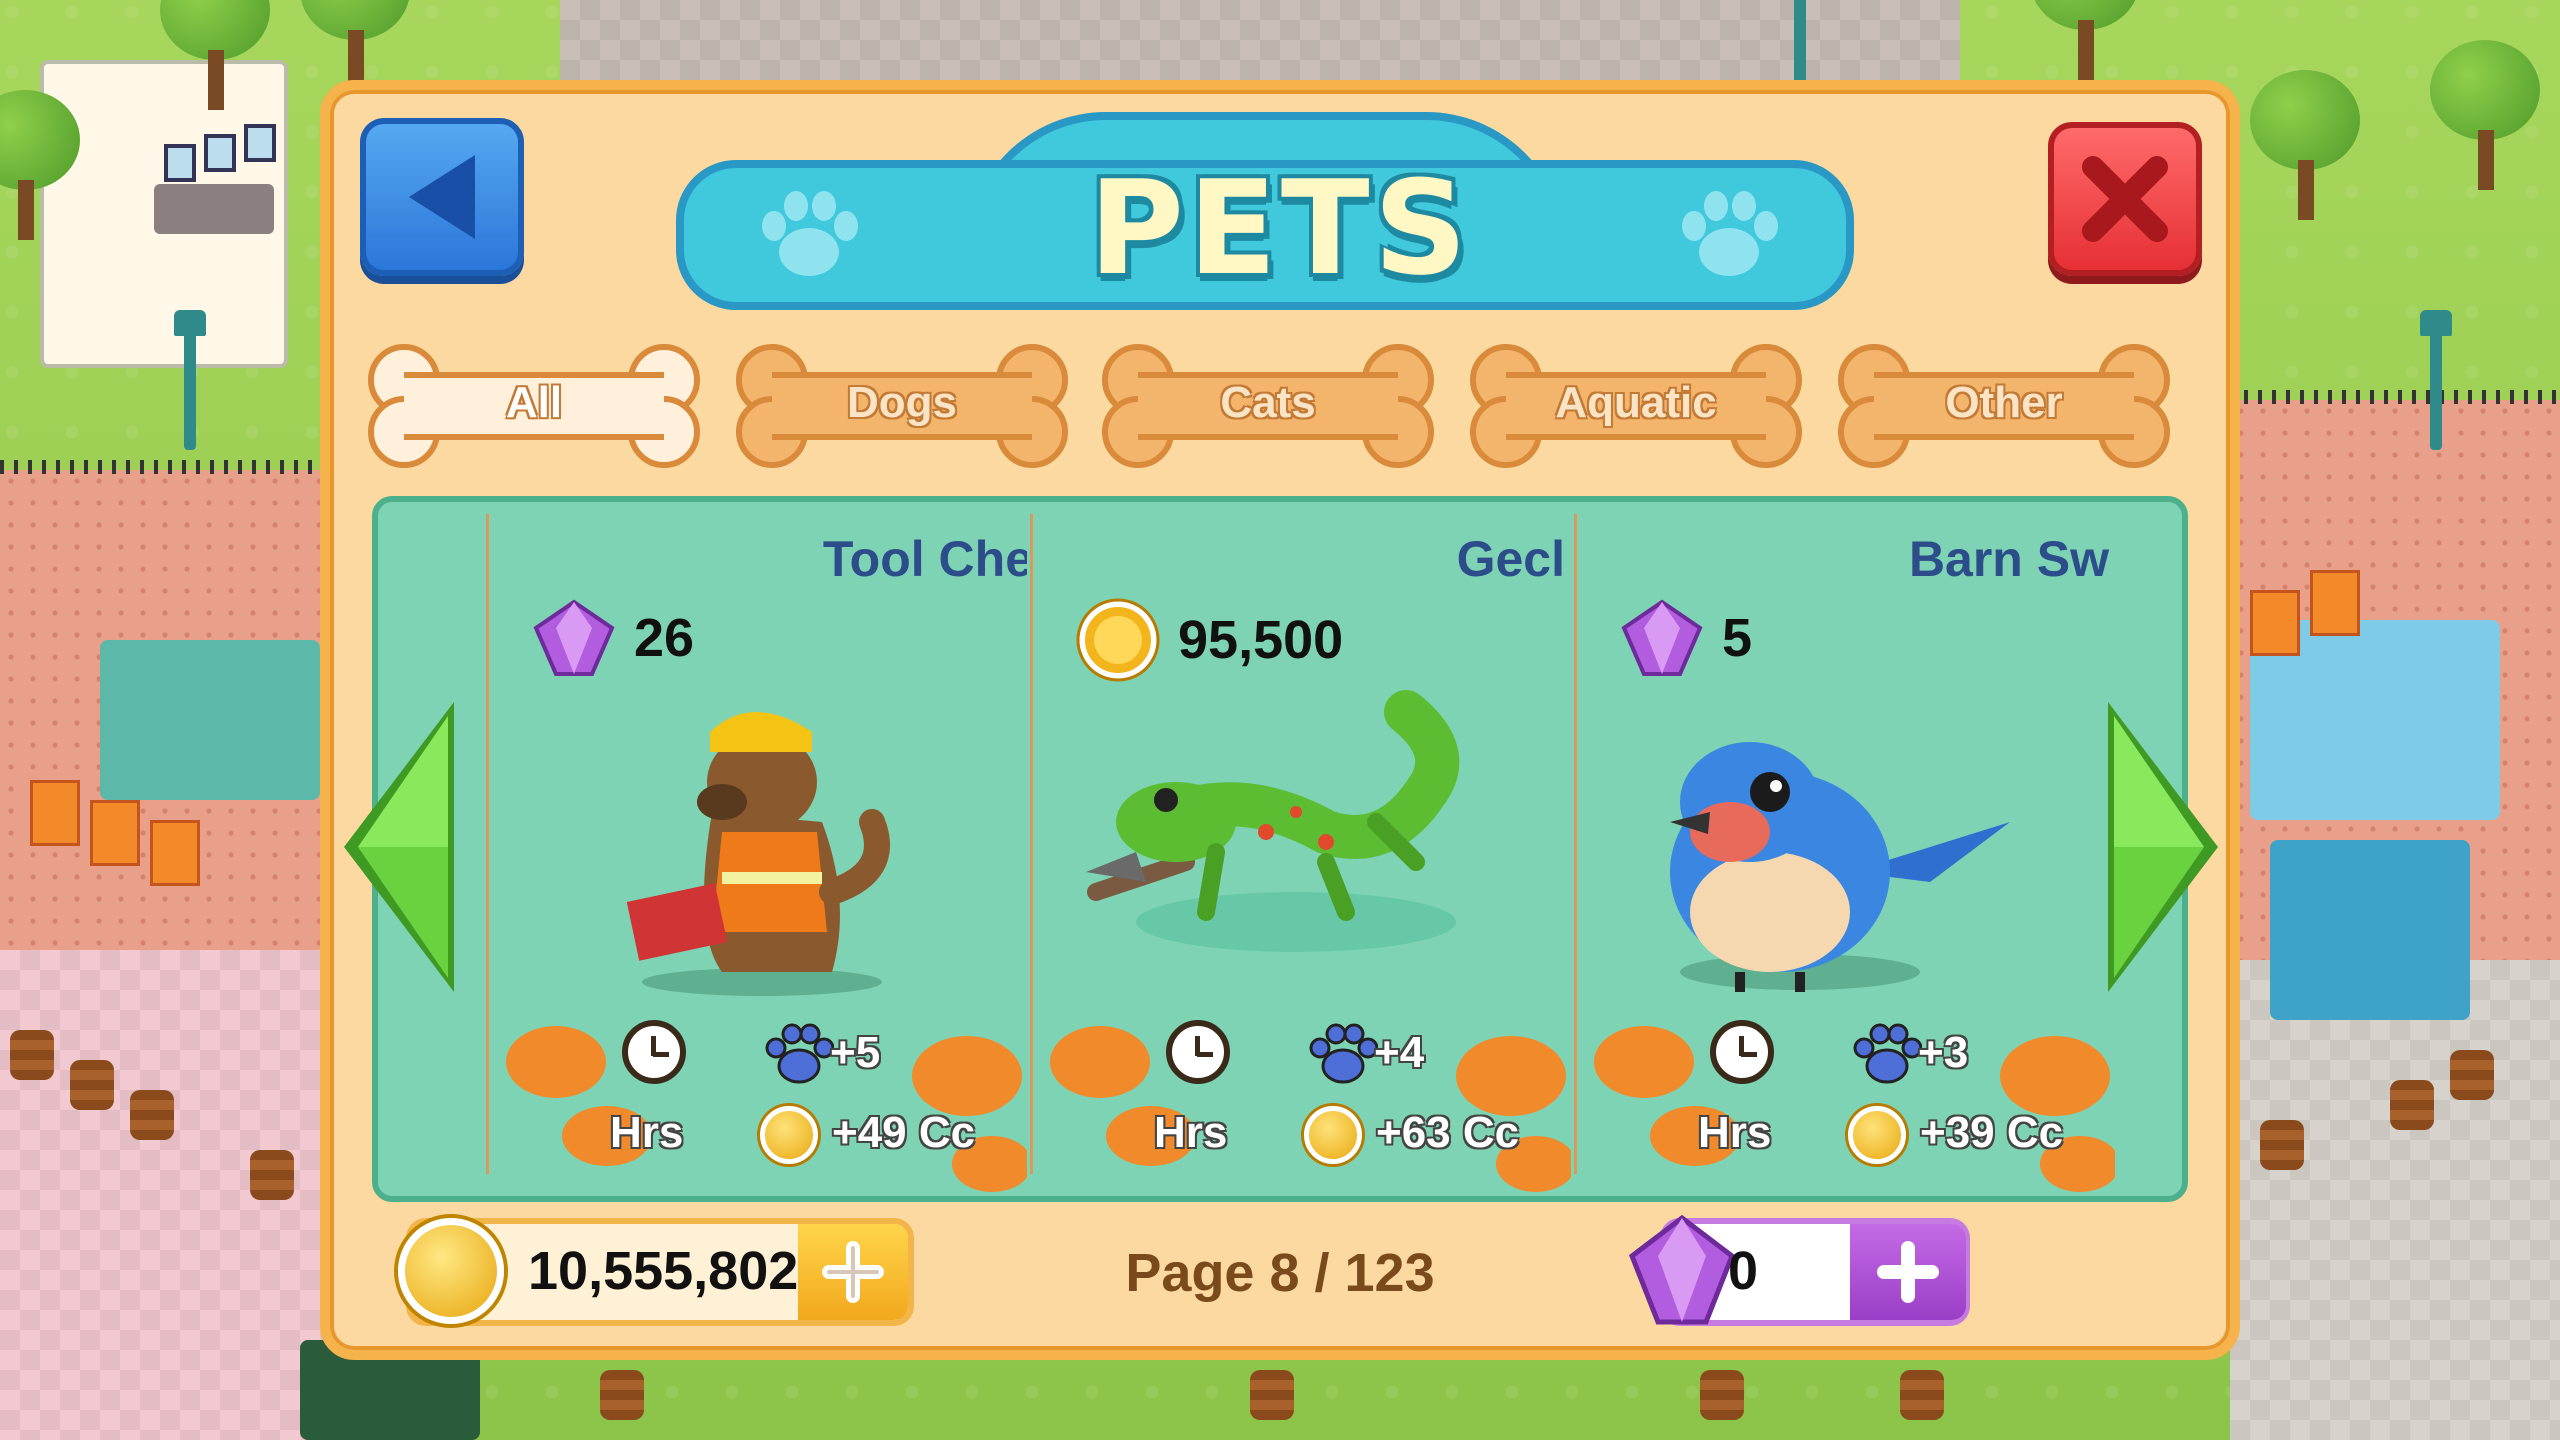  I want to click on right-fence, so click(2395, 397).